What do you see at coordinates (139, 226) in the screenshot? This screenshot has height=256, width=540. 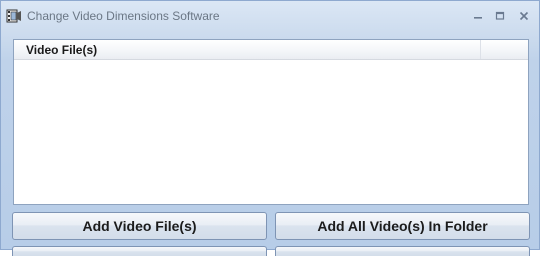 I see `add-video-files-button: Add Video File(s)` at bounding box center [139, 226].